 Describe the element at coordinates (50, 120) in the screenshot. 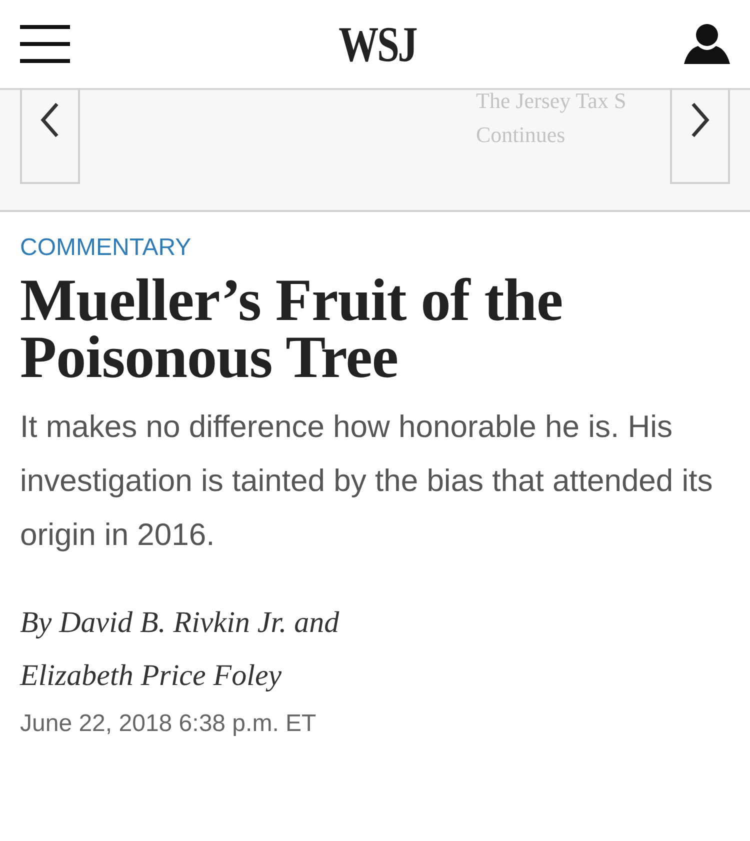

I see `chevron-left-icon` at that location.